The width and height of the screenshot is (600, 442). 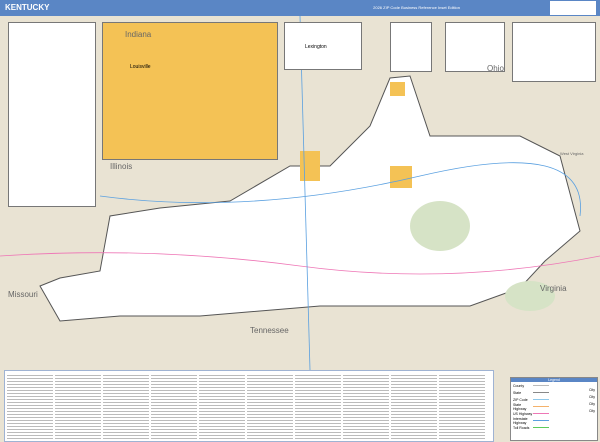 What do you see at coordinates (401, 177) in the screenshot?
I see `lexington-urban-area` at bounding box center [401, 177].